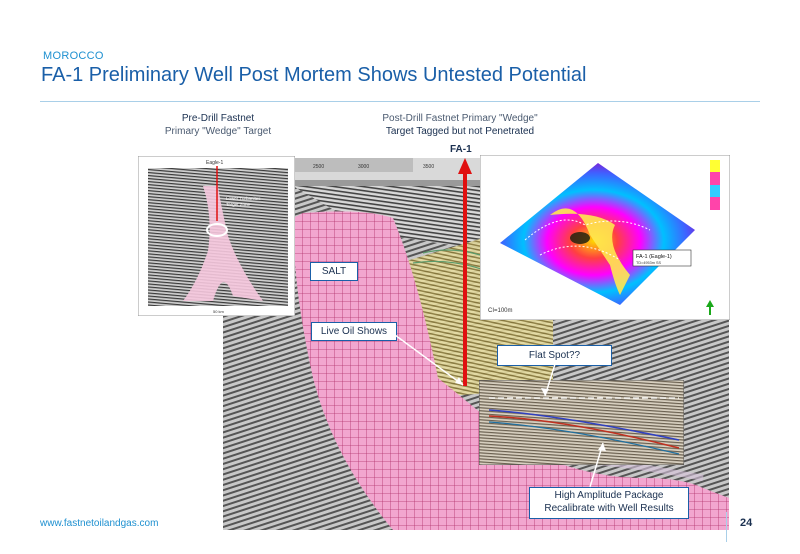  I want to click on depth-map-inset: FA-1 (Eagle-1) TD=4953m SS CI=100m, so click(605, 237).